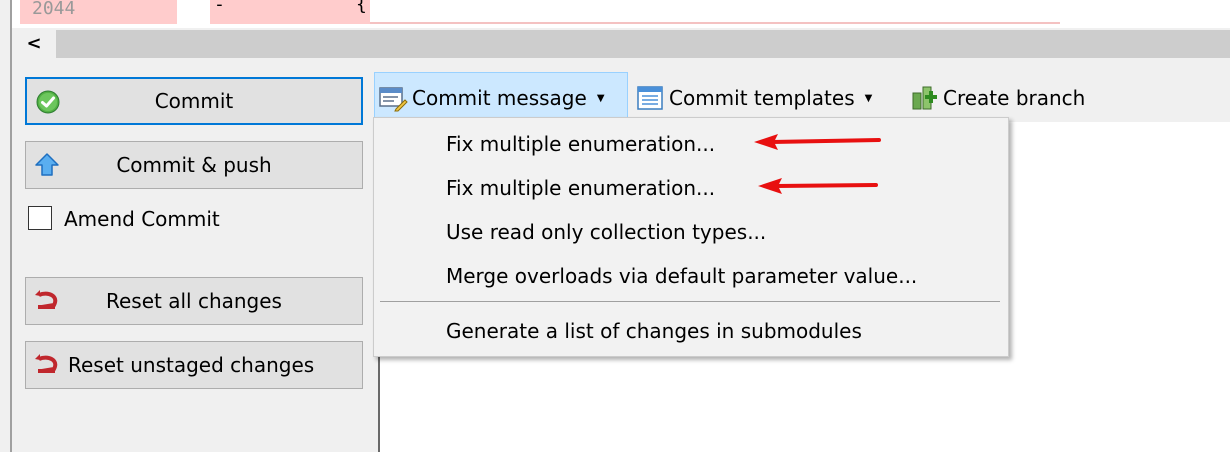  I want to click on template-icon, so click(650, 98).